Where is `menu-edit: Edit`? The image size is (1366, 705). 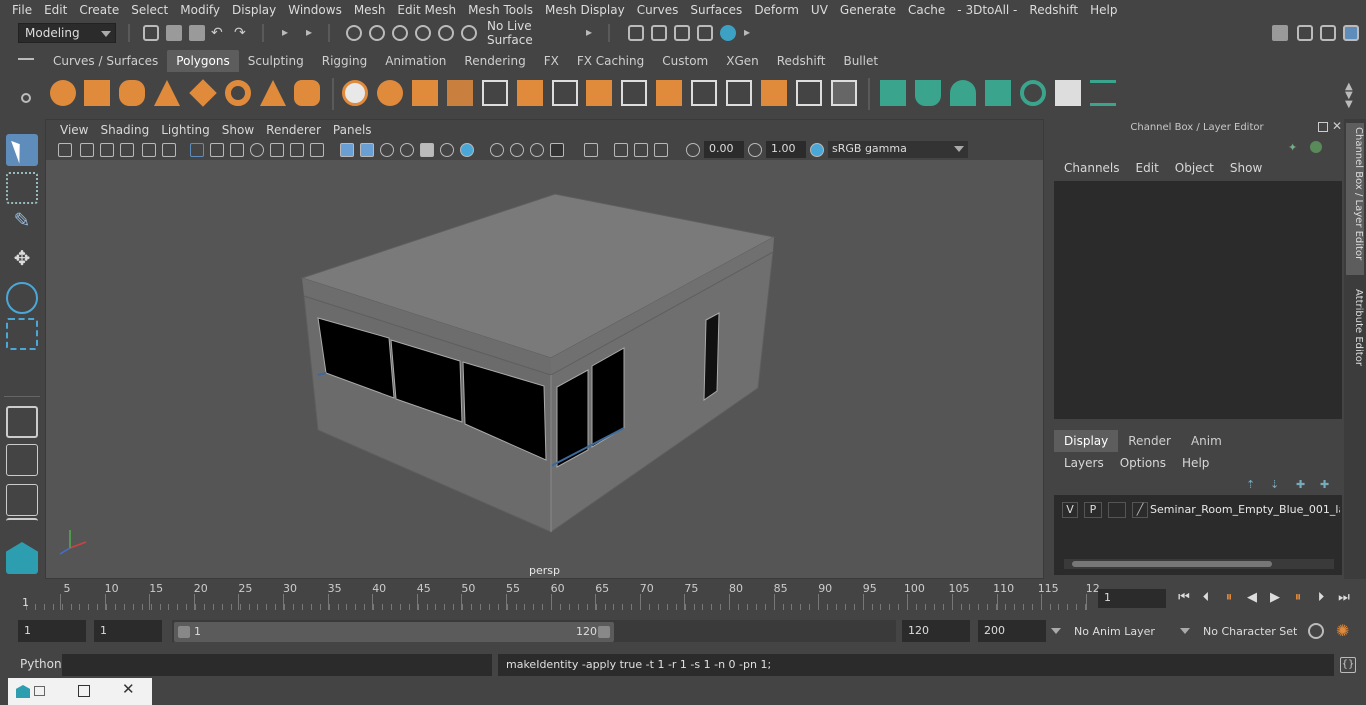 menu-edit: Edit is located at coordinates (55, 10).